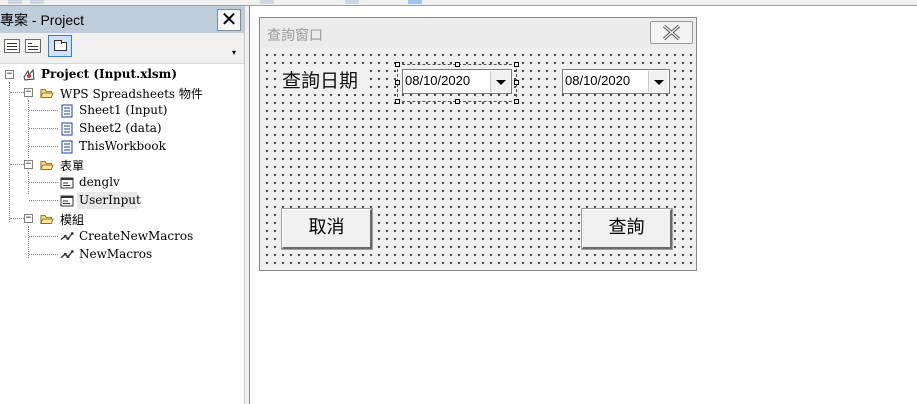 Image resolution: width=917 pixels, height=404 pixels. I want to click on tree-item-sheet1: Sheet1 (Input), so click(122, 111).